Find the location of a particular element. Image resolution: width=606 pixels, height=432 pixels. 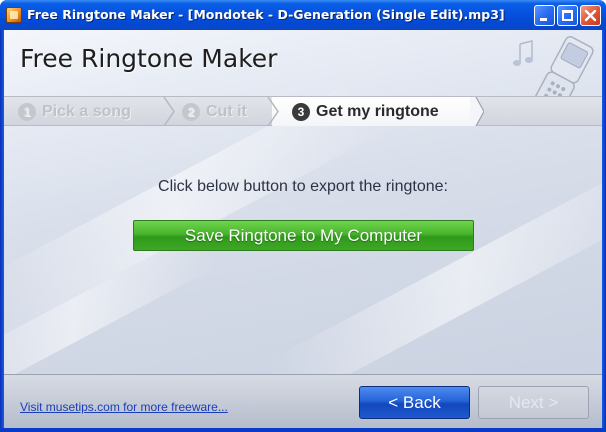

step-get-my-ringtone: 3 Get my ringtone is located at coordinates (365, 111).